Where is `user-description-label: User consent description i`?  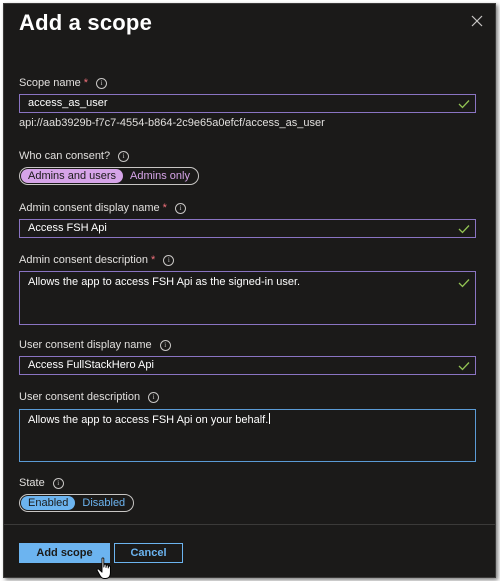 user-description-label: User consent description i is located at coordinates (89, 397).